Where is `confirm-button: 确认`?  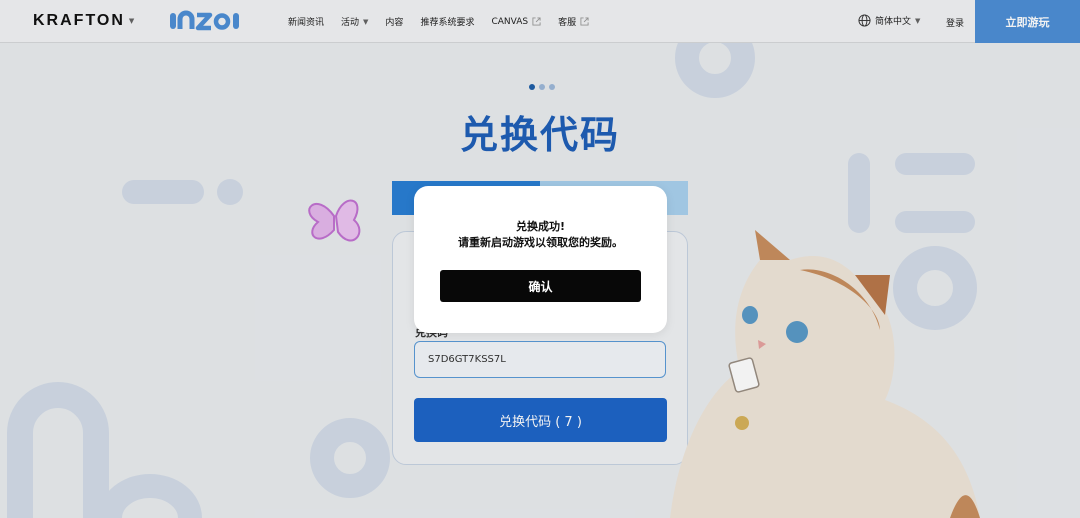
confirm-button: 确认 is located at coordinates (540, 286).